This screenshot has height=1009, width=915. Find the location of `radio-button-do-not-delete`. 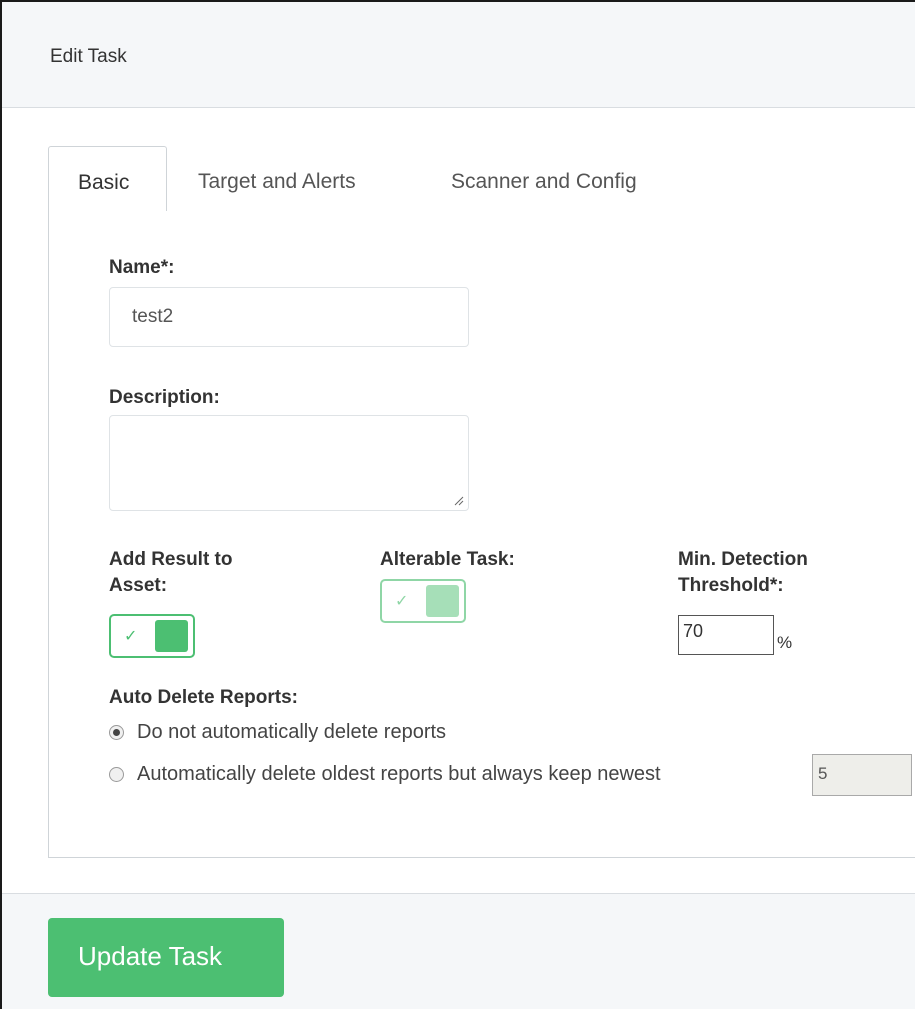

radio-button-do-not-delete is located at coordinates (116, 732).